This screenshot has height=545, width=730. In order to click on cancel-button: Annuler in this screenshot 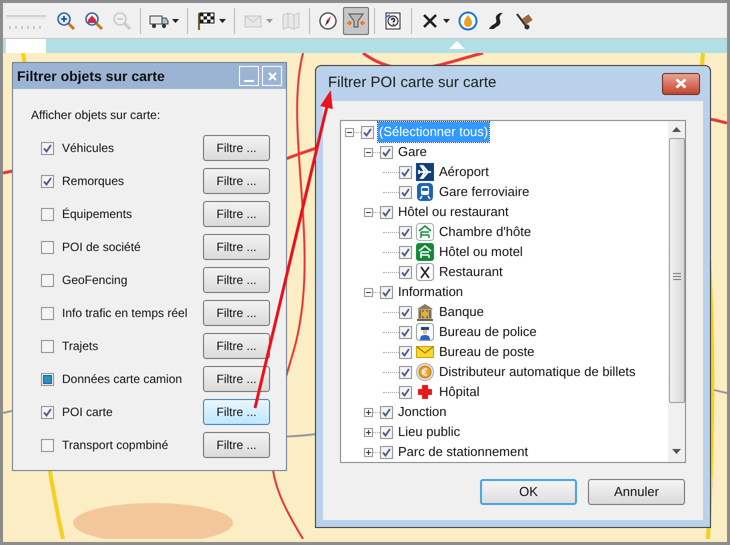, I will do `click(636, 492)`.